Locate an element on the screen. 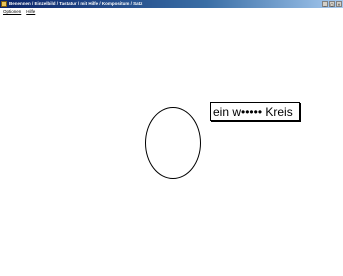 This screenshot has width=343, height=276. circle-shape is located at coordinates (173, 143).